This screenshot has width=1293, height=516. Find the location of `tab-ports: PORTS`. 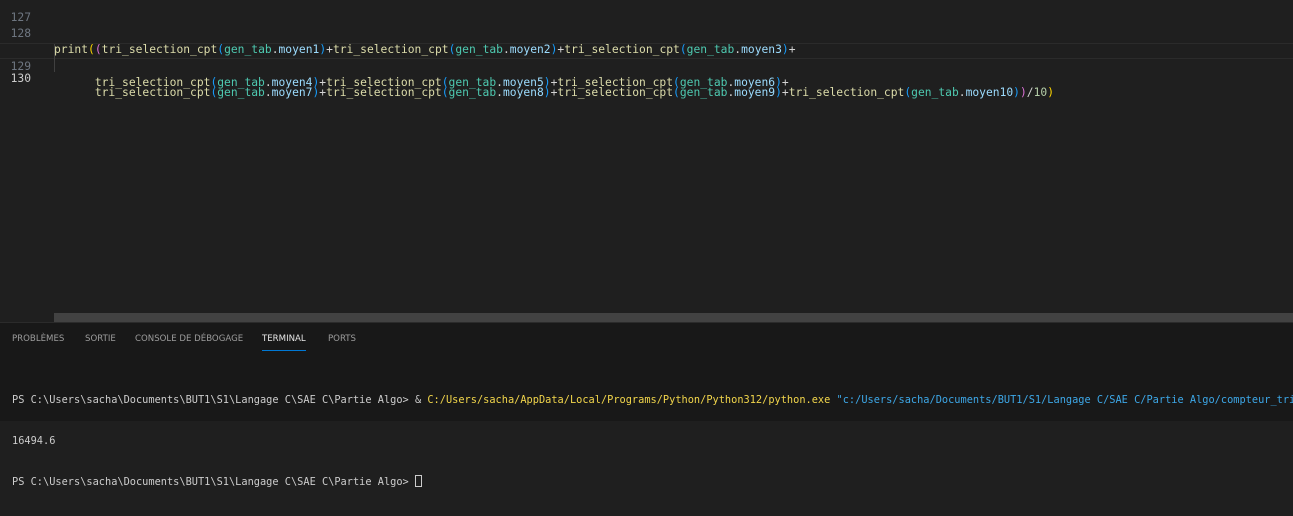

tab-ports: PORTS is located at coordinates (342, 342).